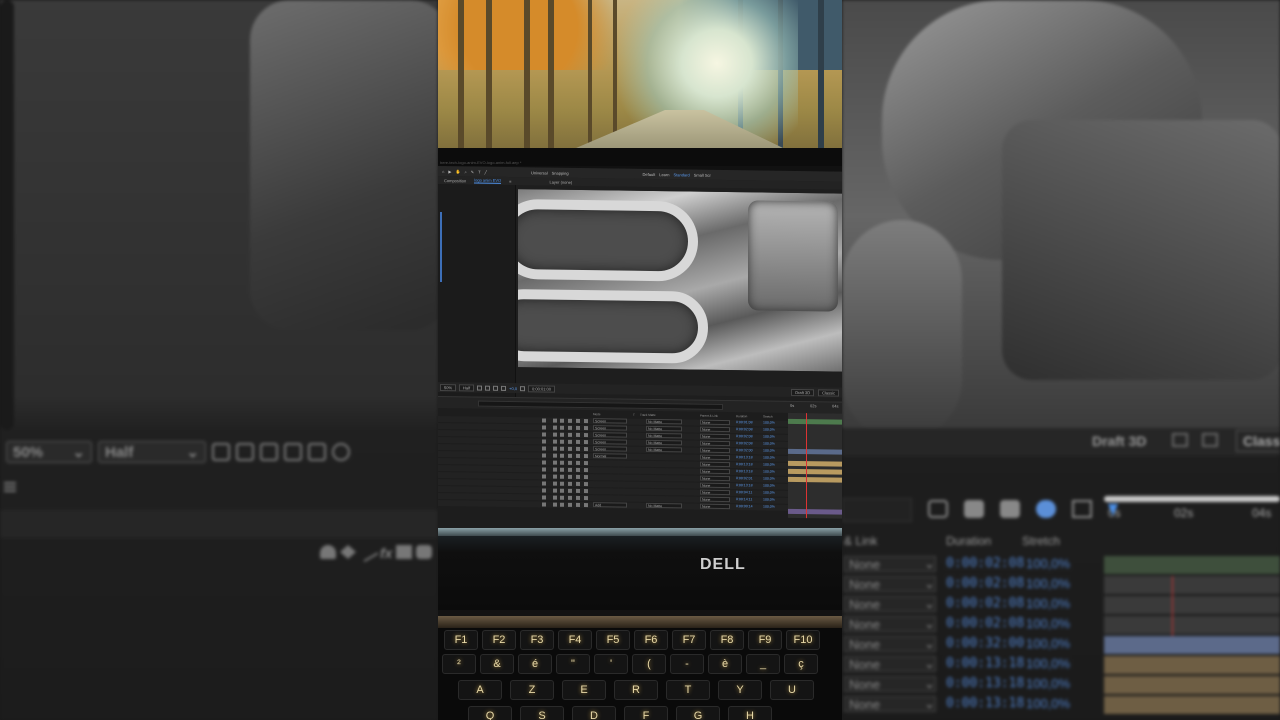 Image resolution: width=1280 pixels, height=720 pixels. I want to click on grid-icon, so click(504, 388).